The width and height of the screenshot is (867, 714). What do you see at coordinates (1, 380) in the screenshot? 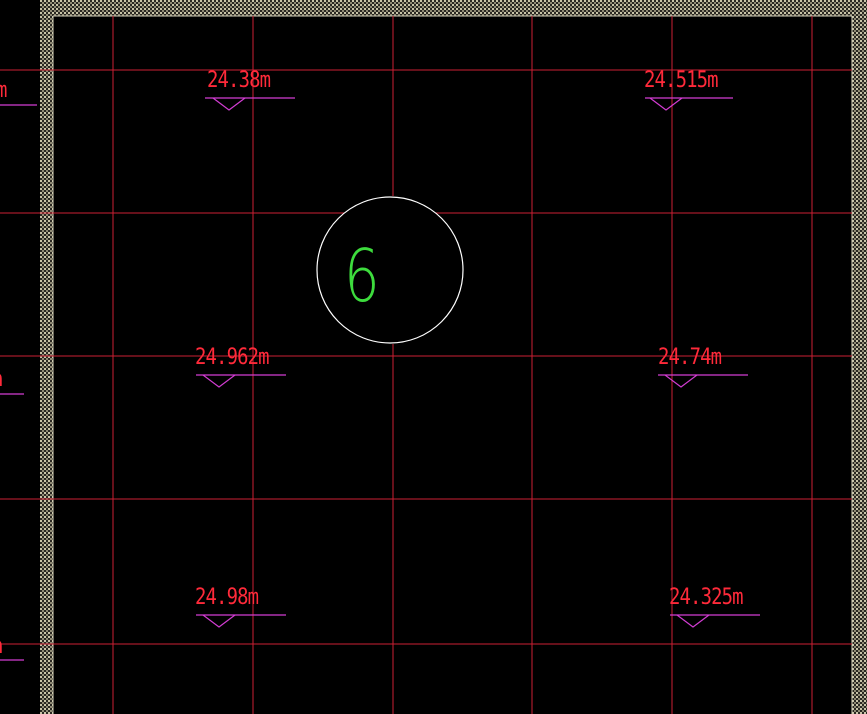
I see `edge-fragment-2: n` at bounding box center [1, 380].